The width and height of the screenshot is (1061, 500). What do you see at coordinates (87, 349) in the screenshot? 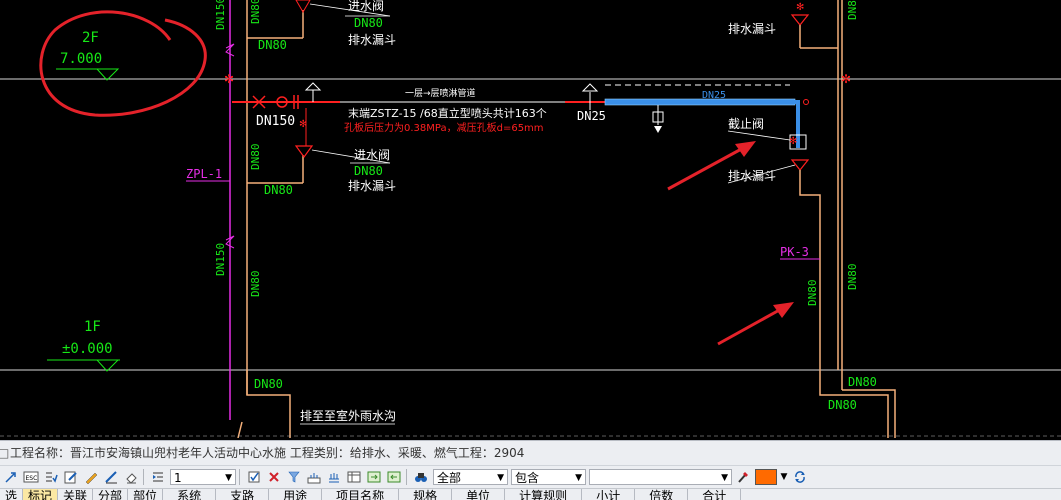
I see `level-1f-value: ±0.000` at bounding box center [87, 349].